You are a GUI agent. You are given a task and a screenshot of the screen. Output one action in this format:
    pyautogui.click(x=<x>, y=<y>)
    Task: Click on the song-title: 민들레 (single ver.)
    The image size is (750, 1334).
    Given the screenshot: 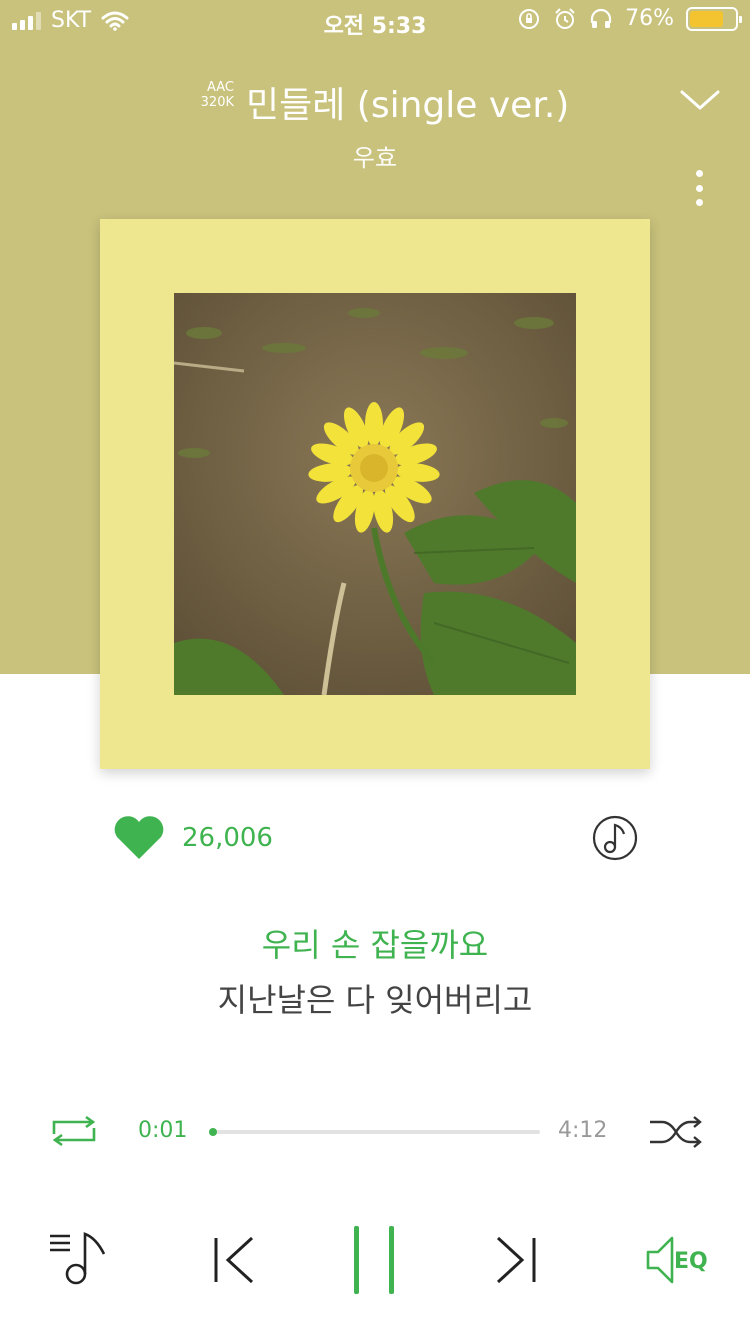 What is the action you would take?
    pyautogui.click(x=408, y=105)
    